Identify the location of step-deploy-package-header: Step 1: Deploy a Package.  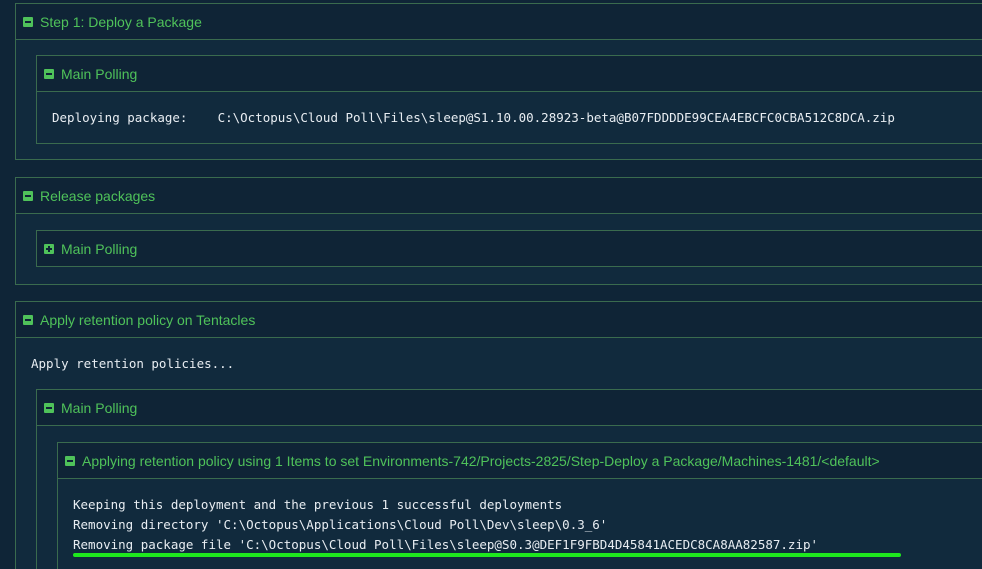
(499, 22).